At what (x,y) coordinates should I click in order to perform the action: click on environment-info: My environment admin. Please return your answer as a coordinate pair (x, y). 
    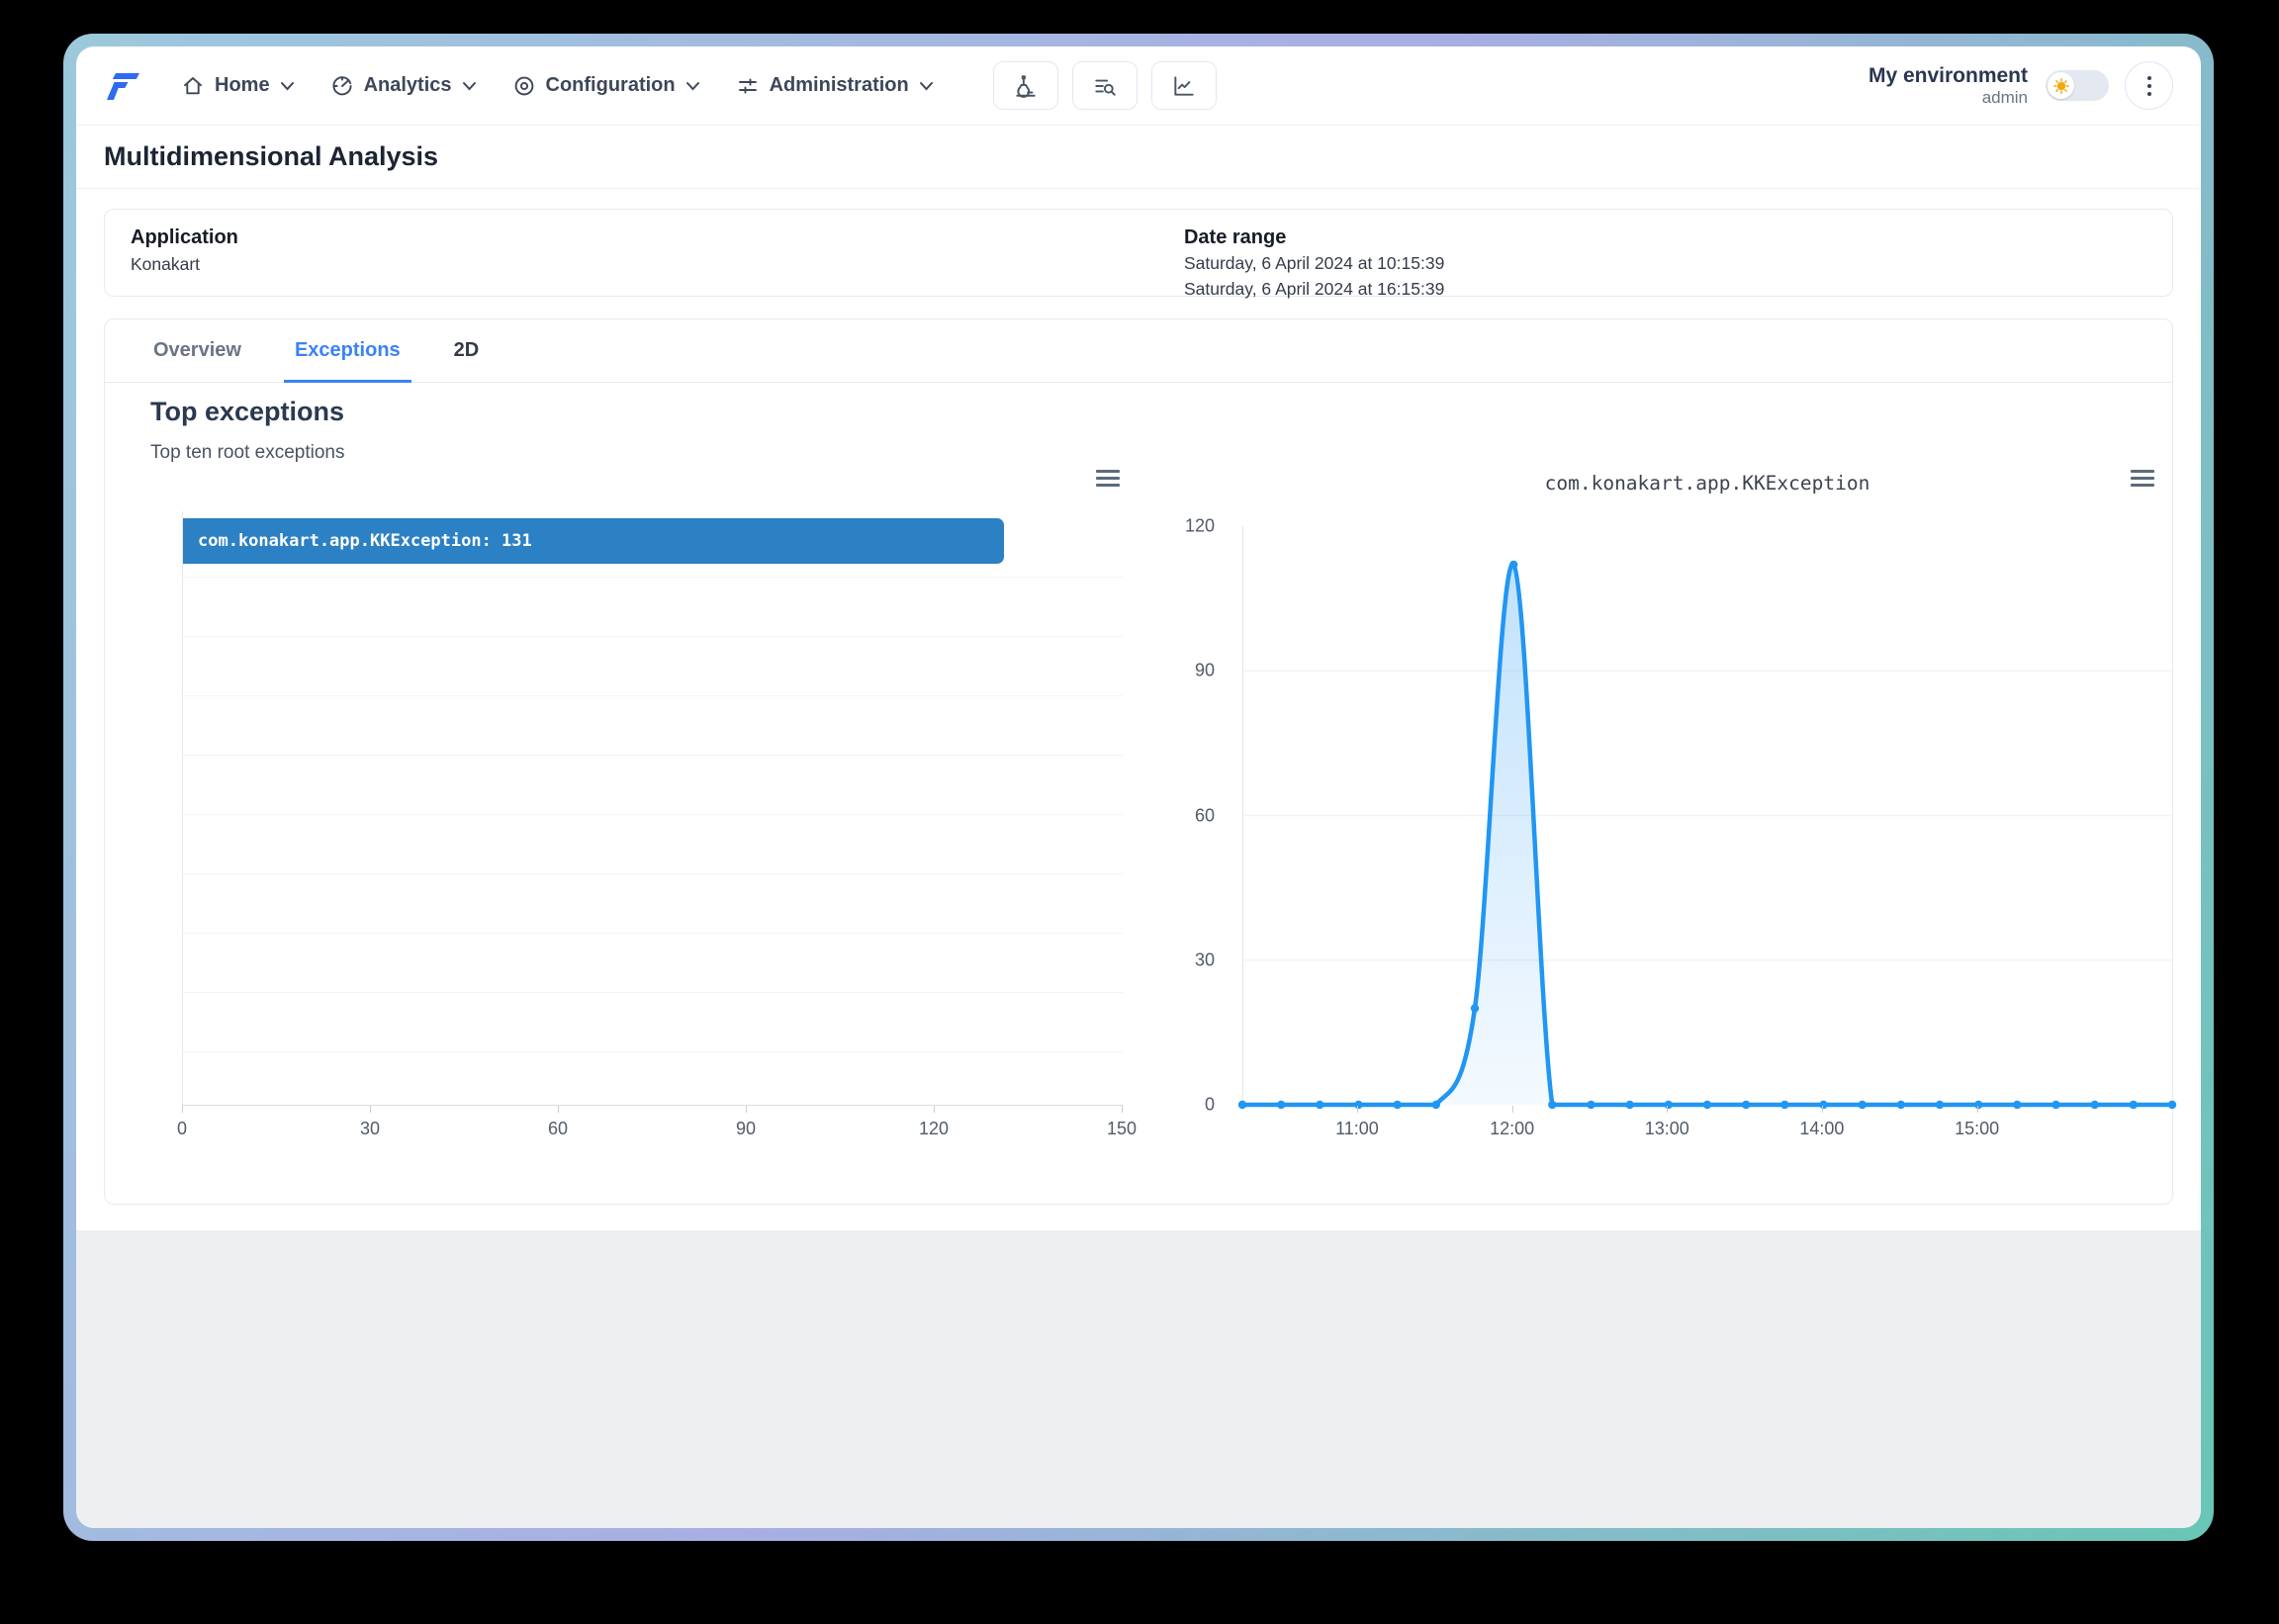
    Looking at the image, I should click on (1948, 86).